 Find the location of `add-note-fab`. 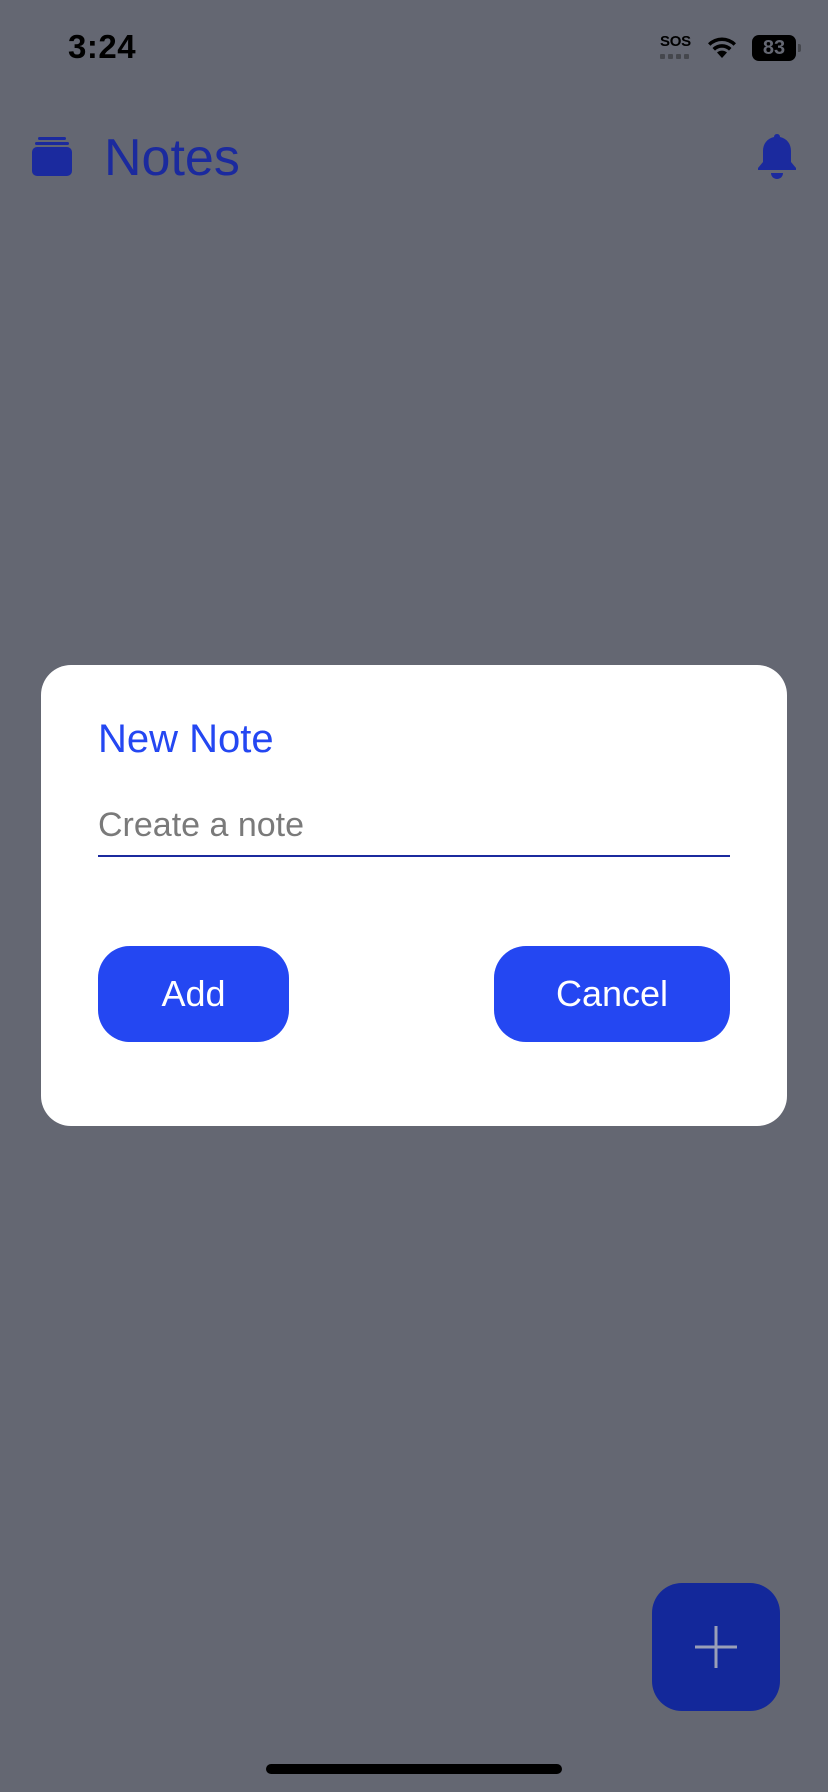

add-note-fab is located at coordinates (716, 1647).